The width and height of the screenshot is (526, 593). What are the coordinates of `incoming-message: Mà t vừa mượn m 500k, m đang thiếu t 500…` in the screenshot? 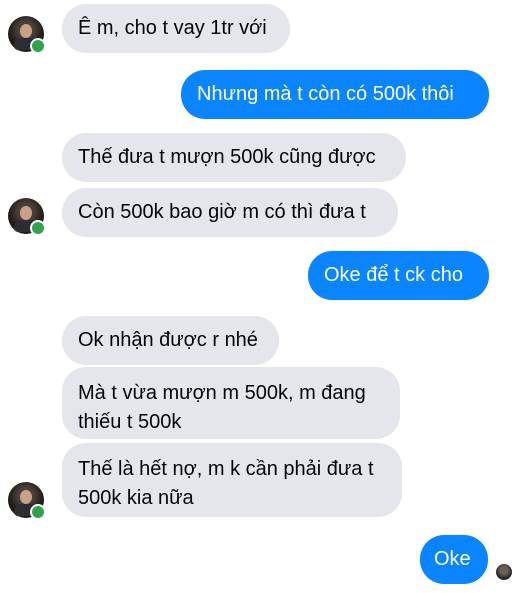 It's located at (231, 403).